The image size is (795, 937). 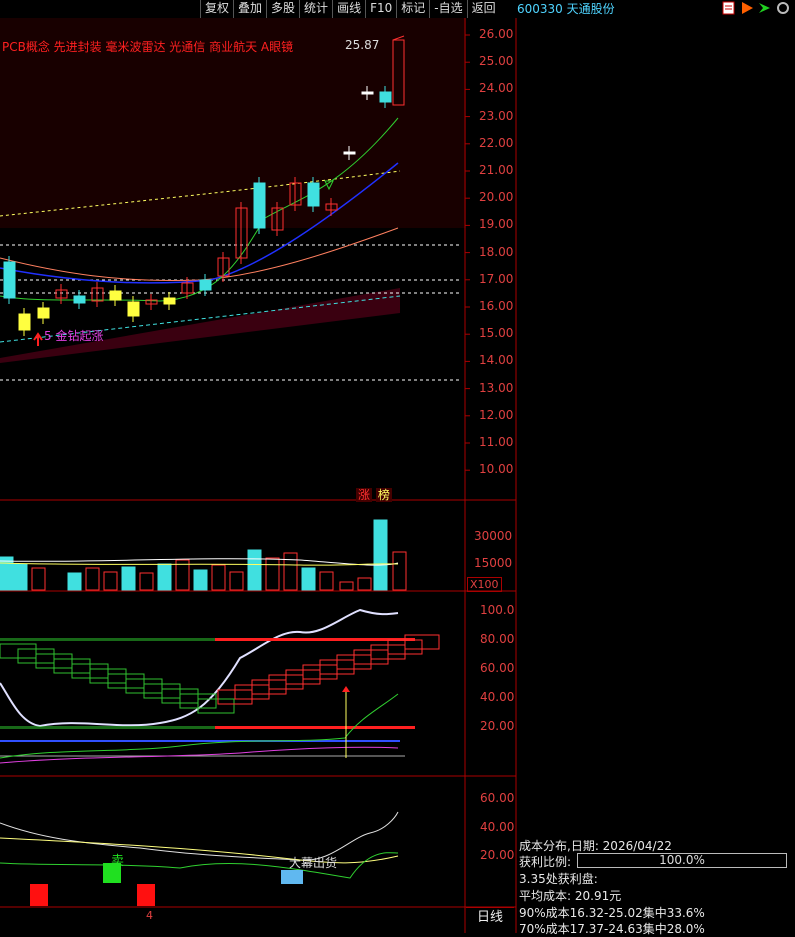 I want to click on toolbar-draw-line: 画线, so click(x=348, y=9).